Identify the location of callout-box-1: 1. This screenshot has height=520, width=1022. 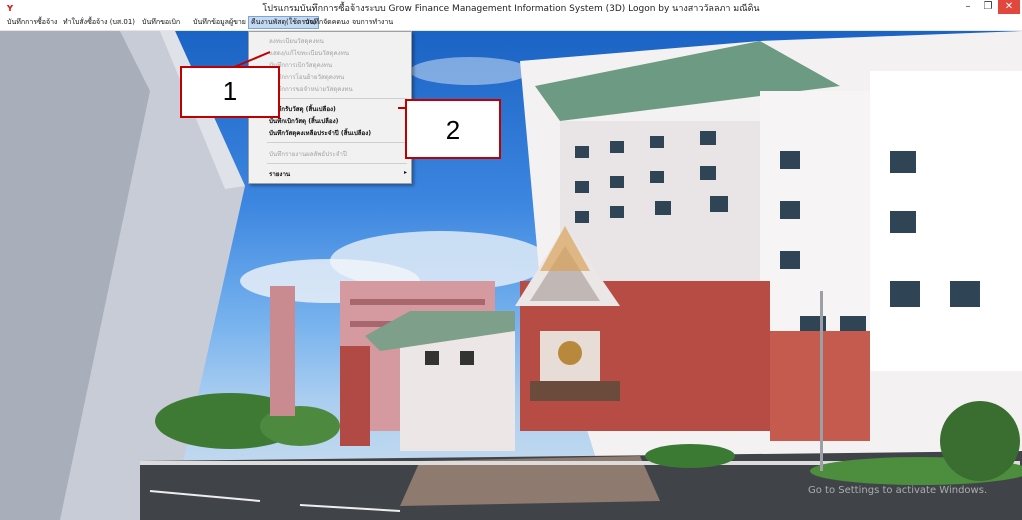
(230, 92).